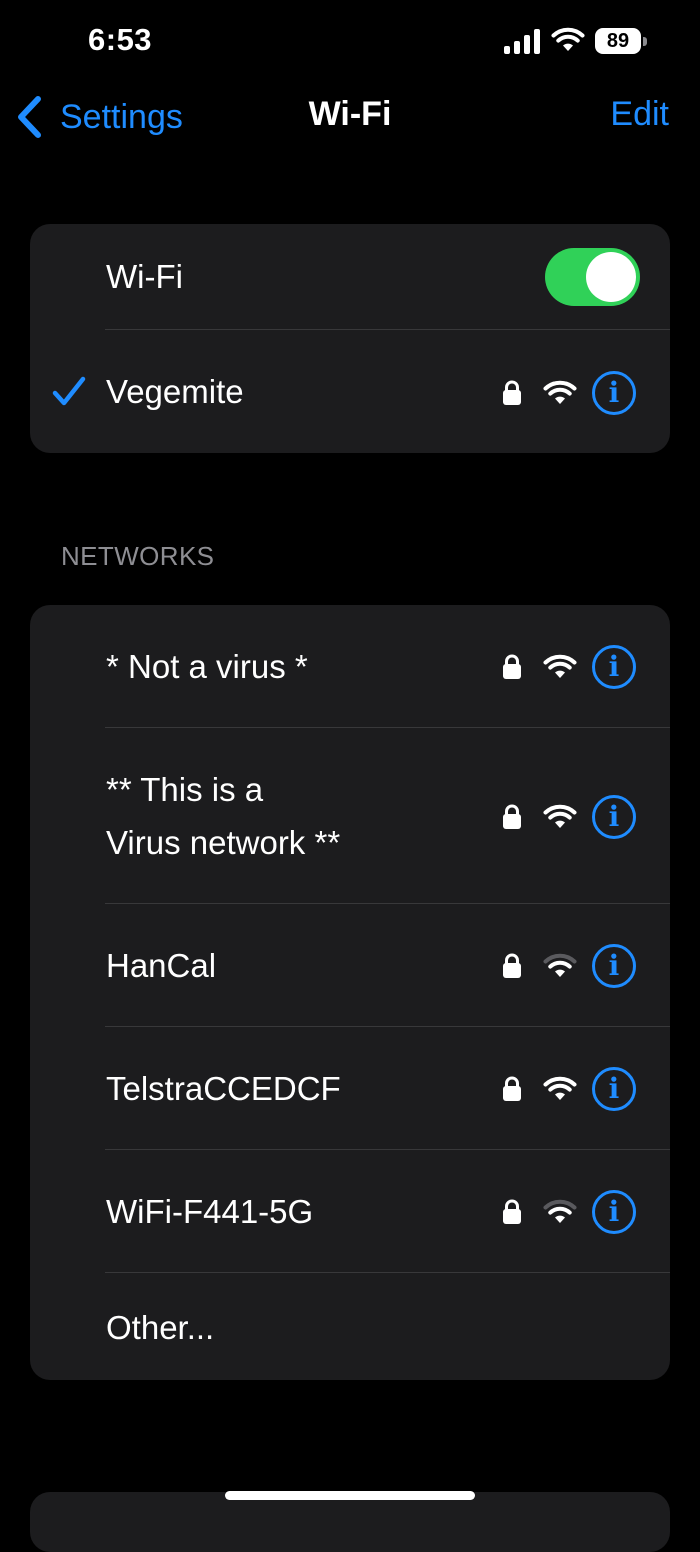 This screenshot has height=1552, width=700. I want to click on battery-nub, so click(645, 41).